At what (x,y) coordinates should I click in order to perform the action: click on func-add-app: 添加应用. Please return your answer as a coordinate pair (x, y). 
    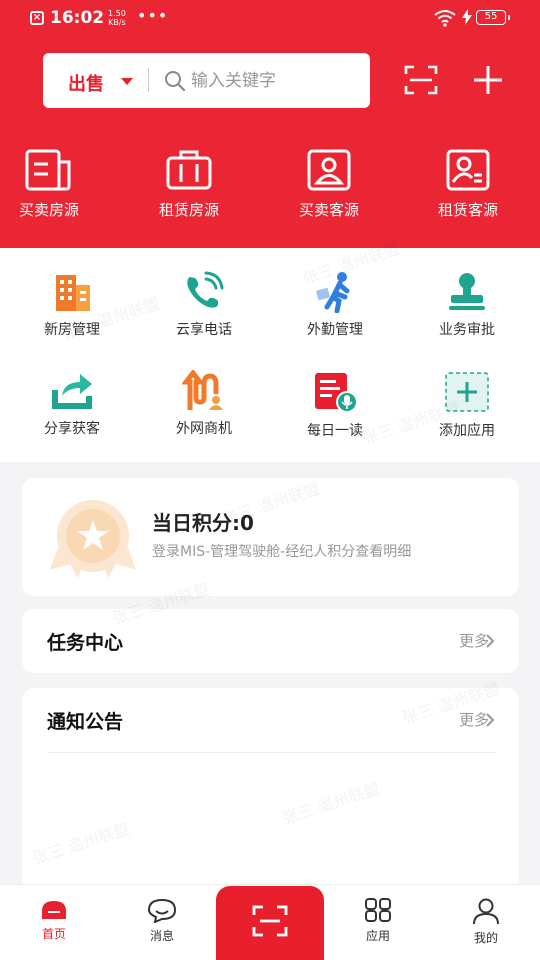
    Looking at the image, I should click on (467, 410).